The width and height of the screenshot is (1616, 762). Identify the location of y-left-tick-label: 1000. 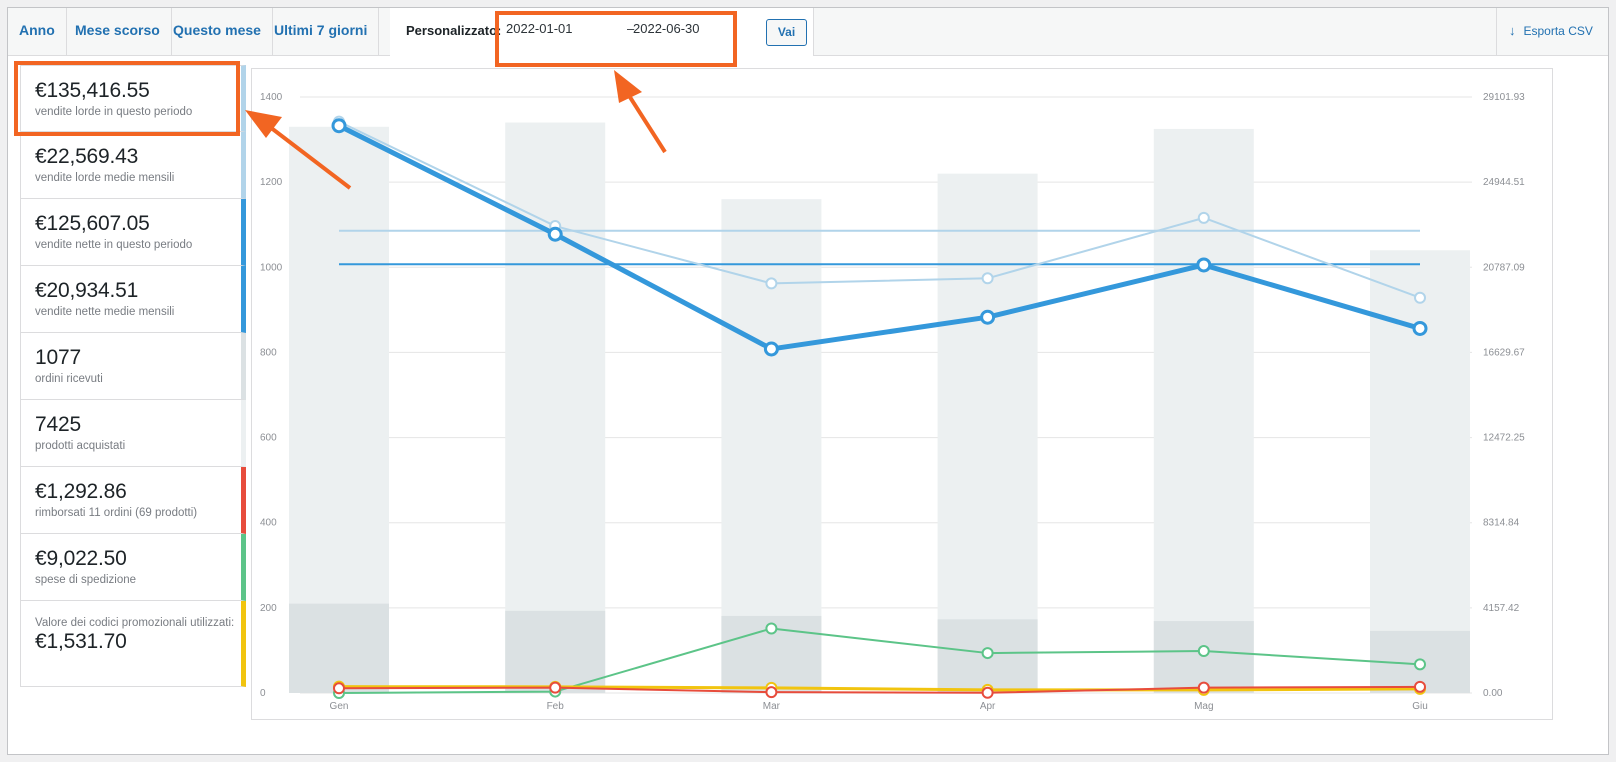
(271, 267).